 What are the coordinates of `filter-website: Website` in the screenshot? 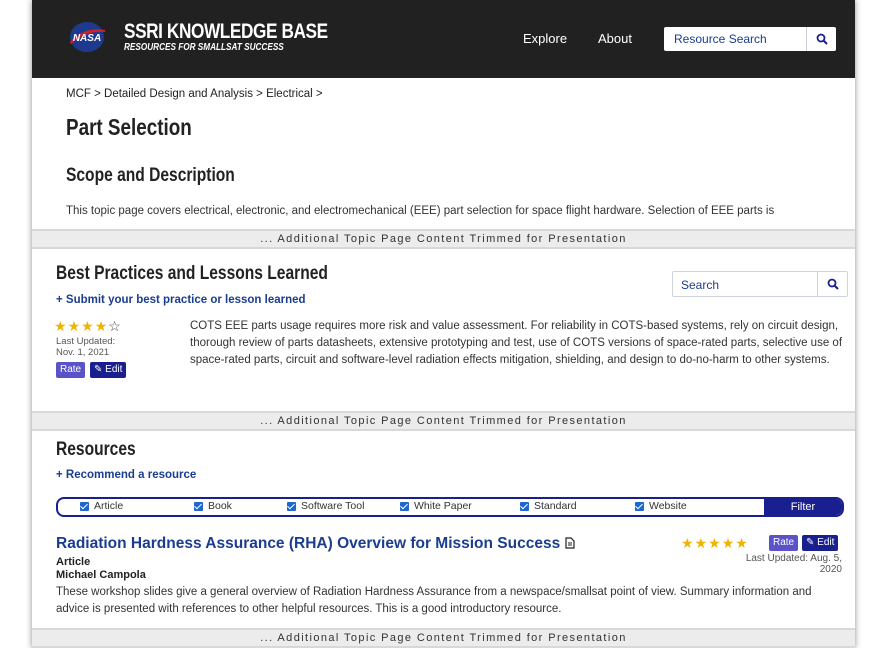 It's located at (661, 506).